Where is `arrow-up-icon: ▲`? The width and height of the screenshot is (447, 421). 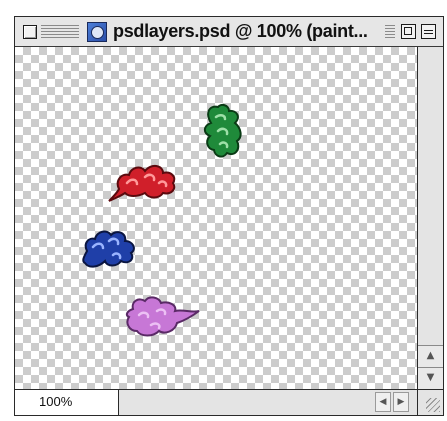
arrow-up-icon: ▲ is located at coordinates (430, 356).